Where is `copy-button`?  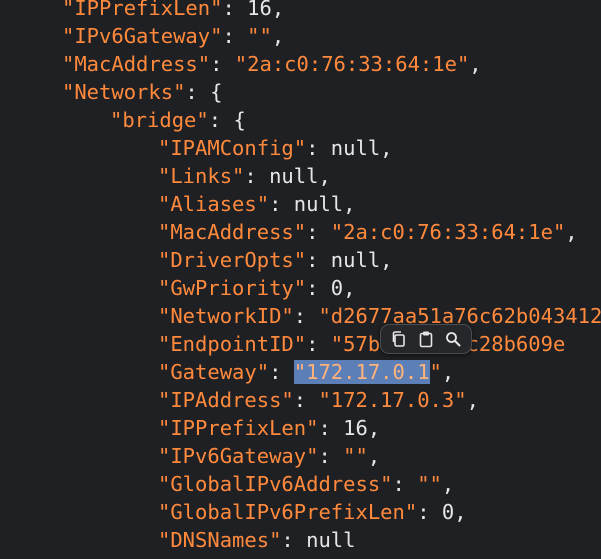
copy-button is located at coordinates (399, 339).